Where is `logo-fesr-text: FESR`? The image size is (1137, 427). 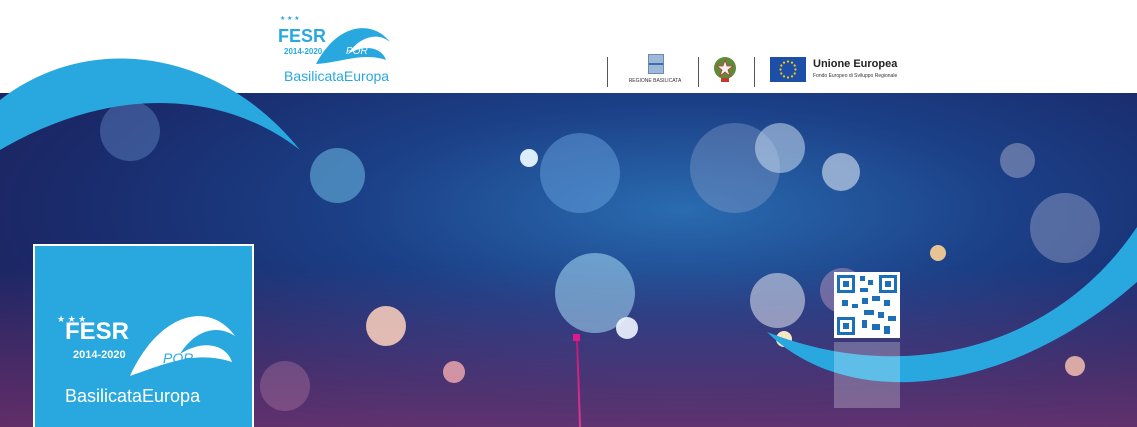
logo-fesr-text: FESR is located at coordinates (302, 36).